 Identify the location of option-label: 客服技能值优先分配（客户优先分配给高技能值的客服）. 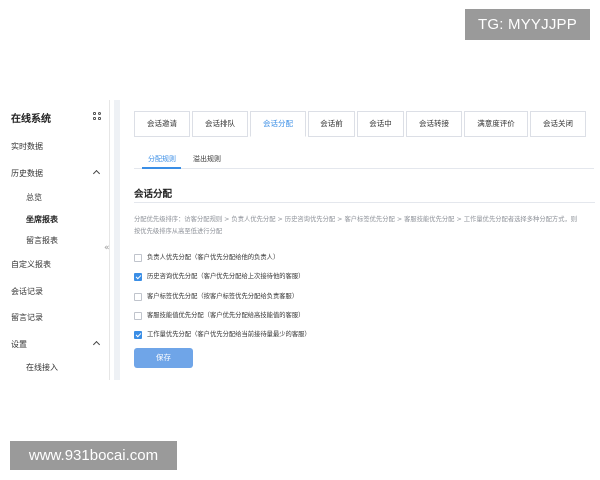
(226, 315).